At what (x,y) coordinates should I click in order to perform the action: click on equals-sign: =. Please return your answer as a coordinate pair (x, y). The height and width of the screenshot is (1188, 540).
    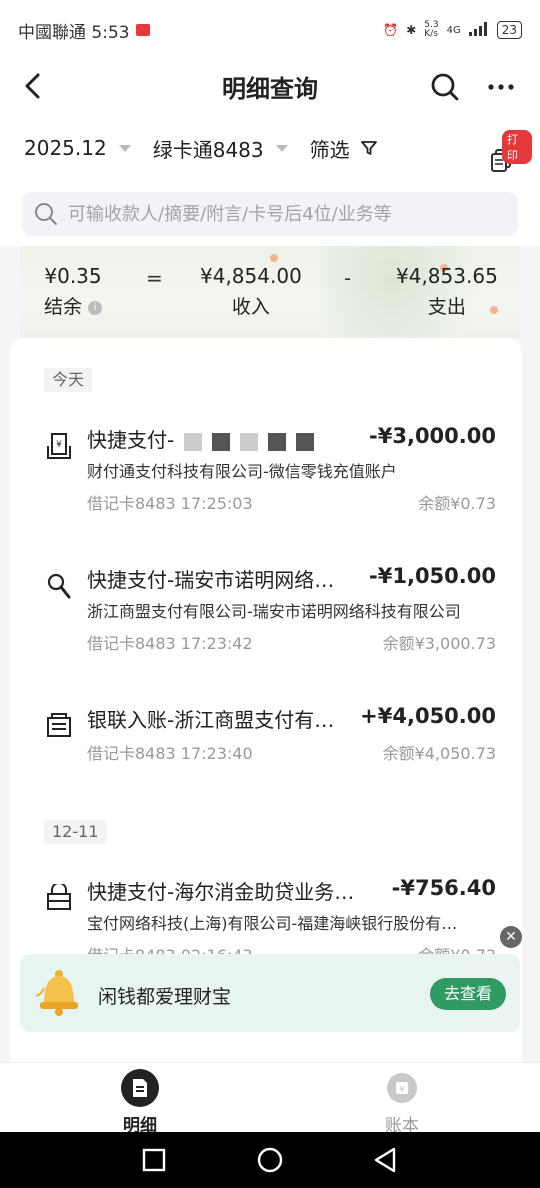
    Looking at the image, I should click on (154, 278).